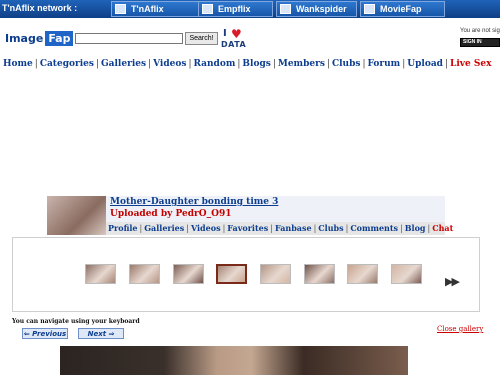 The image size is (500, 375). What do you see at coordinates (233, 44) in the screenshot?
I see `ad-logo-text: DATA` at bounding box center [233, 44].